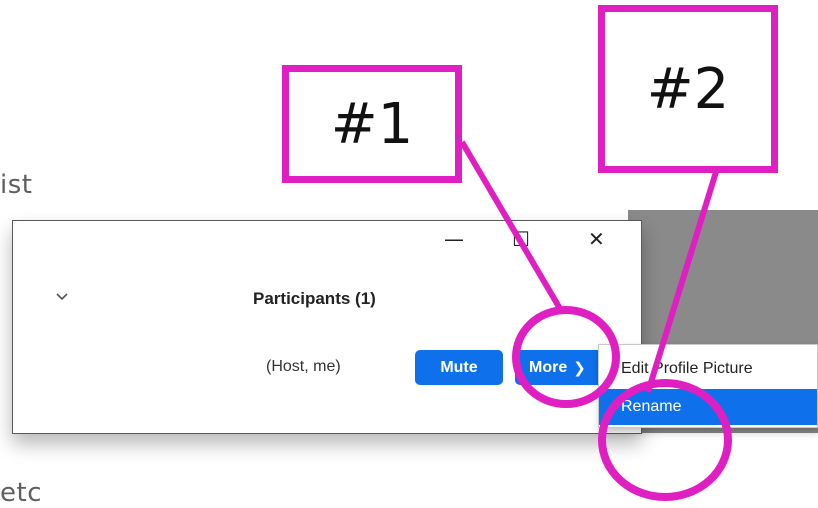 This screenshot has width=818, height=508. Describe the element at coordinates (579, 368) in the screenshot. I see `chevron-right-icon: ❯` at that location.